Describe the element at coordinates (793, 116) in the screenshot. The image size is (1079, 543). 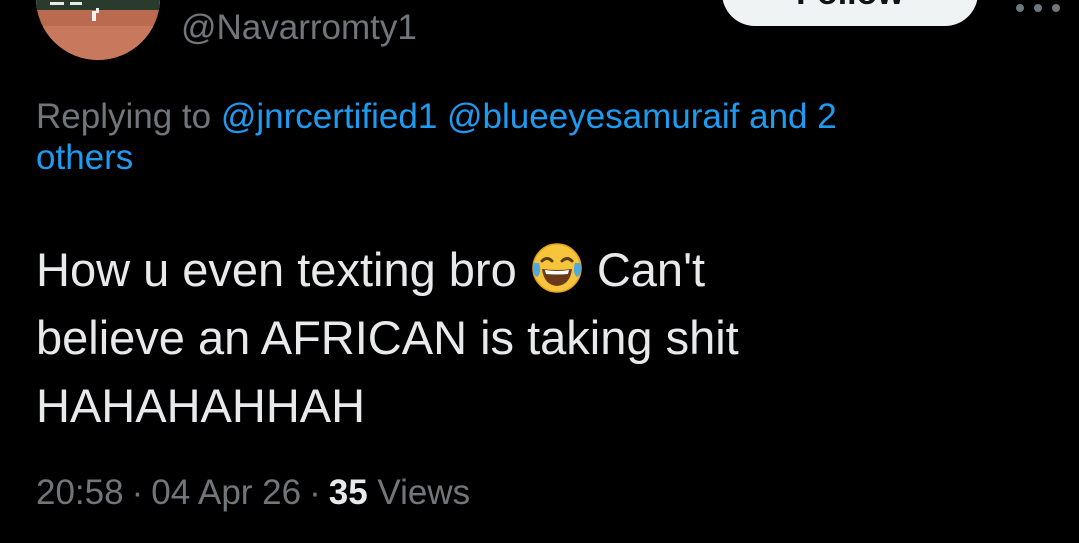
I see `and-others-link: and 2` at that location.